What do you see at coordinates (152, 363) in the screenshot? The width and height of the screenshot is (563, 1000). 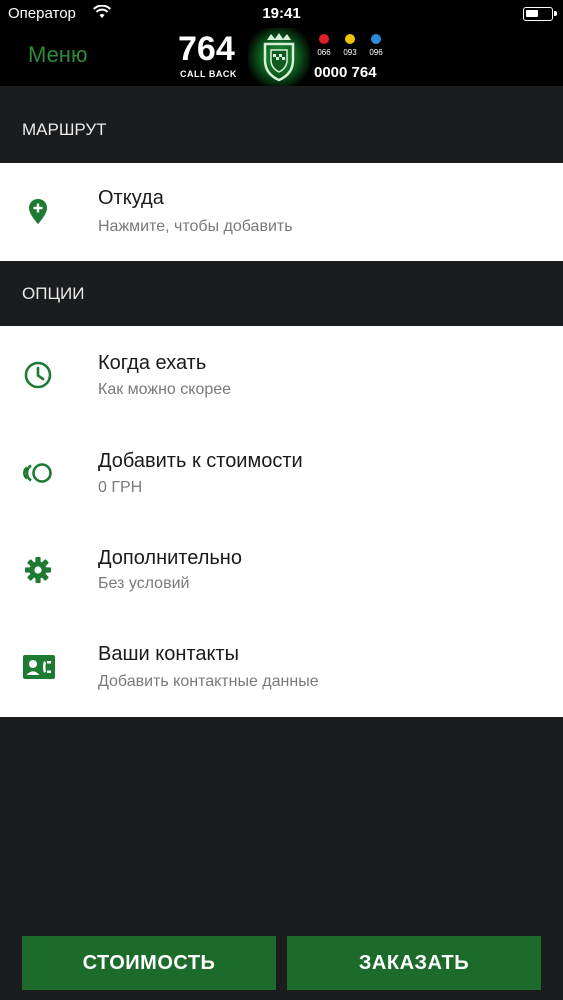 I see `option-when-title: Когда ехать` at bounding box center [152, 363].